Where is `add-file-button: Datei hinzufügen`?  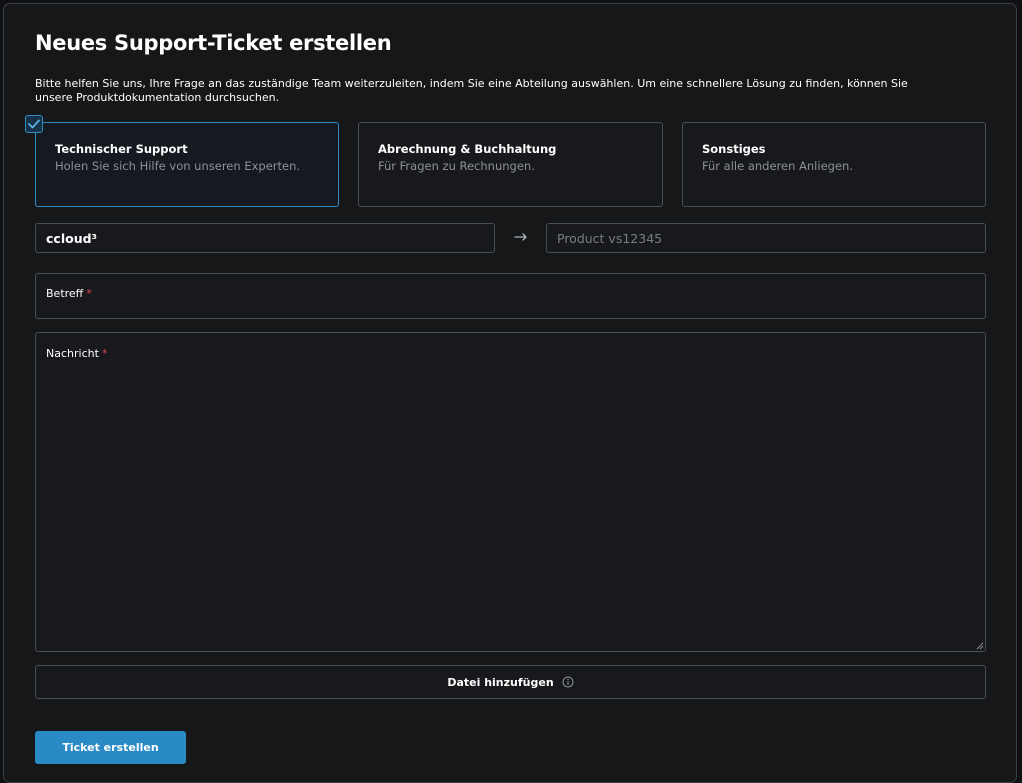 add-file-button: Datei hinzufügen is located at coordinates (510, 682).